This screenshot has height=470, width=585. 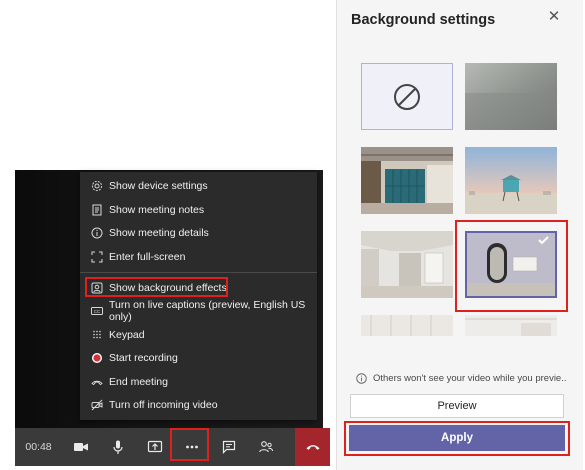 What do you see at coordinates (423, 20) in the screenshot?
I see `panel-title: Background settings` at bounding box center [423, 20].